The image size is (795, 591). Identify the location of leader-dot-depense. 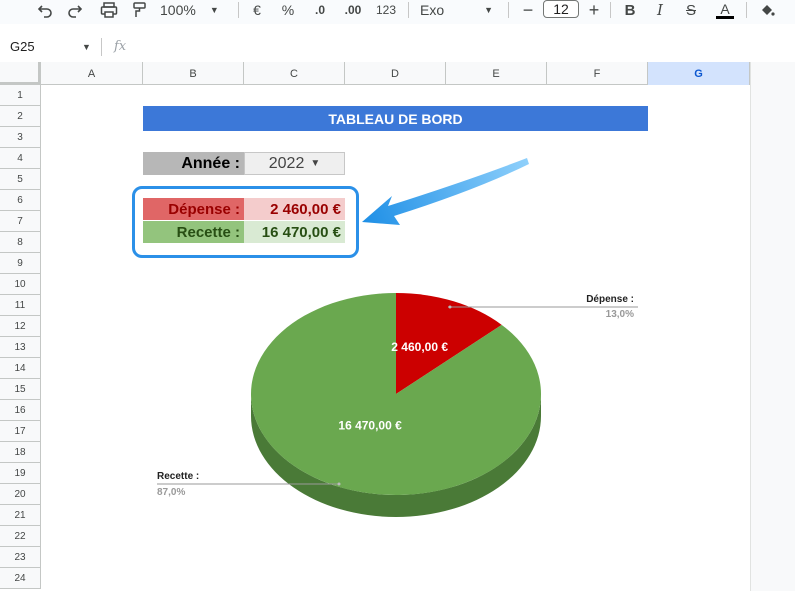
(450, 307).